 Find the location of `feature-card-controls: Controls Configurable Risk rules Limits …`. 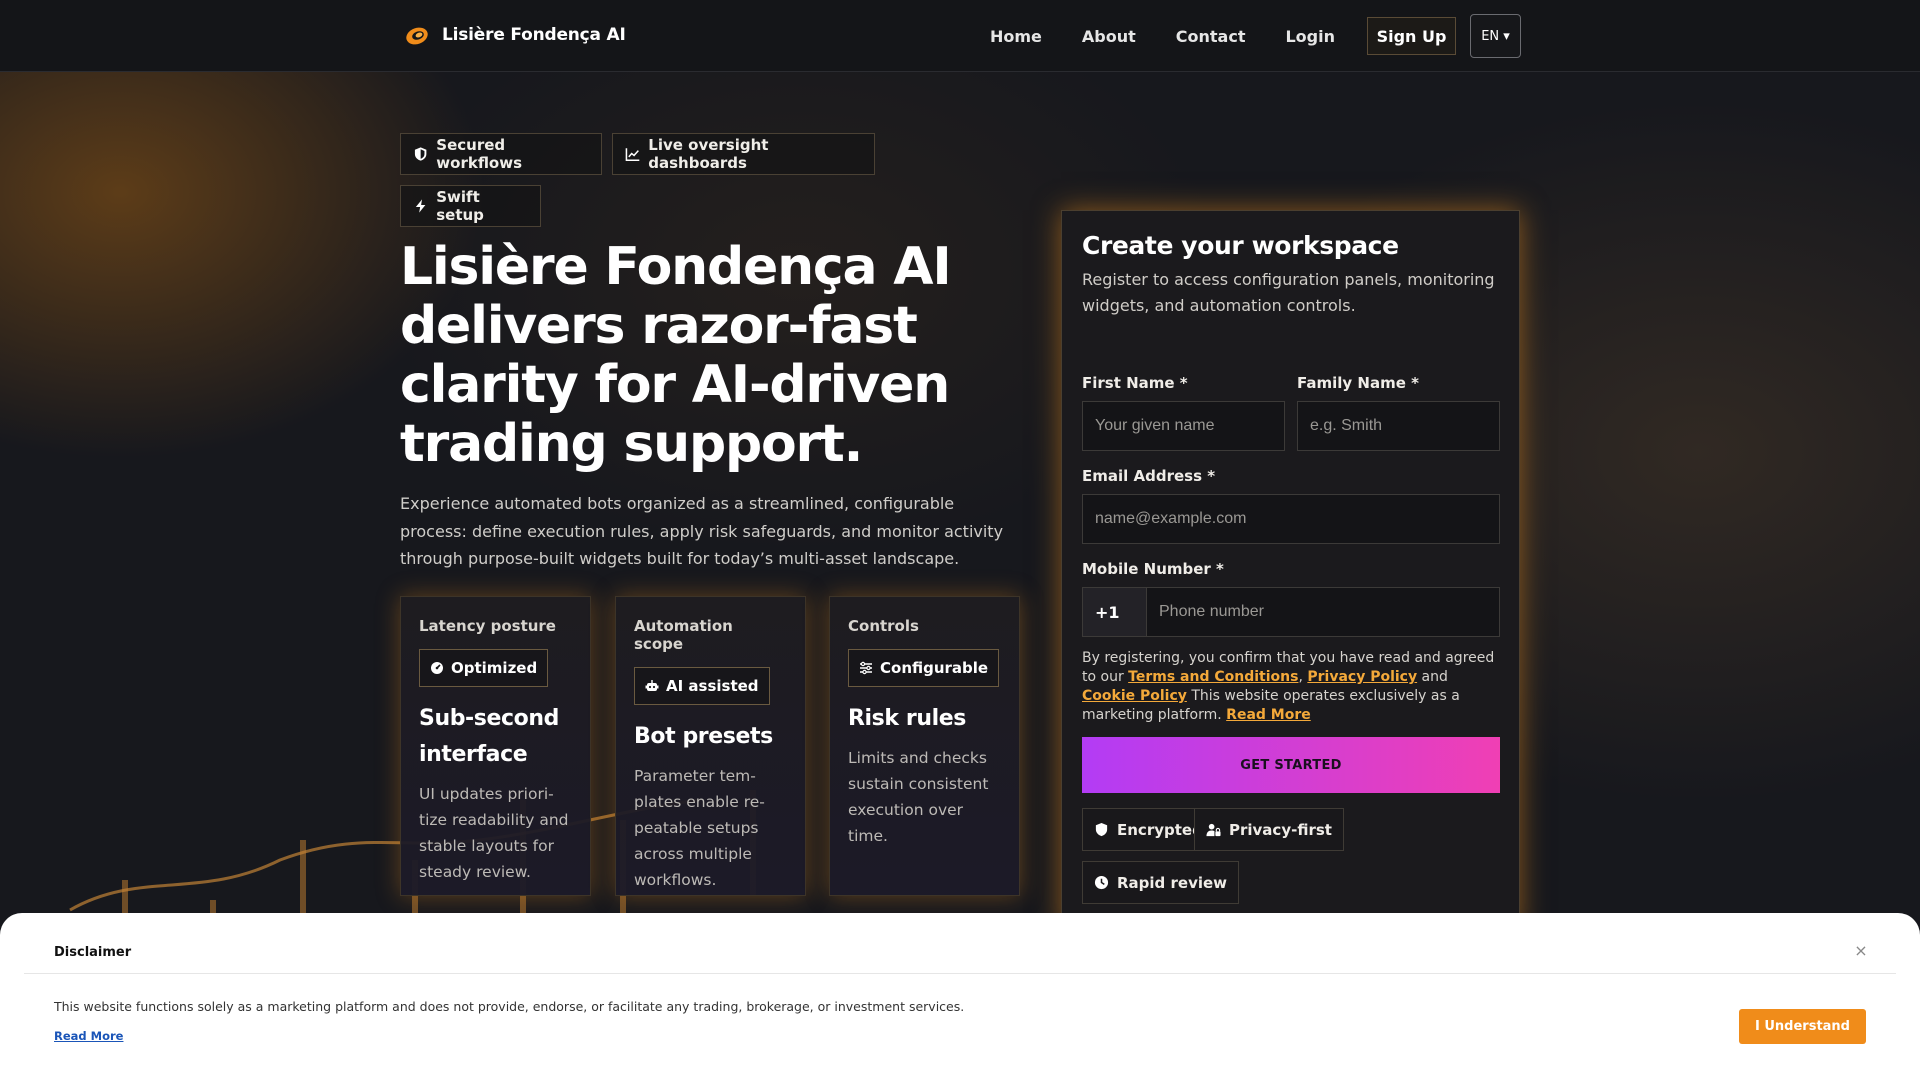

feature-card-controls: Controls Configurable Risk rules Limits … is located at coordinates (924, 746).